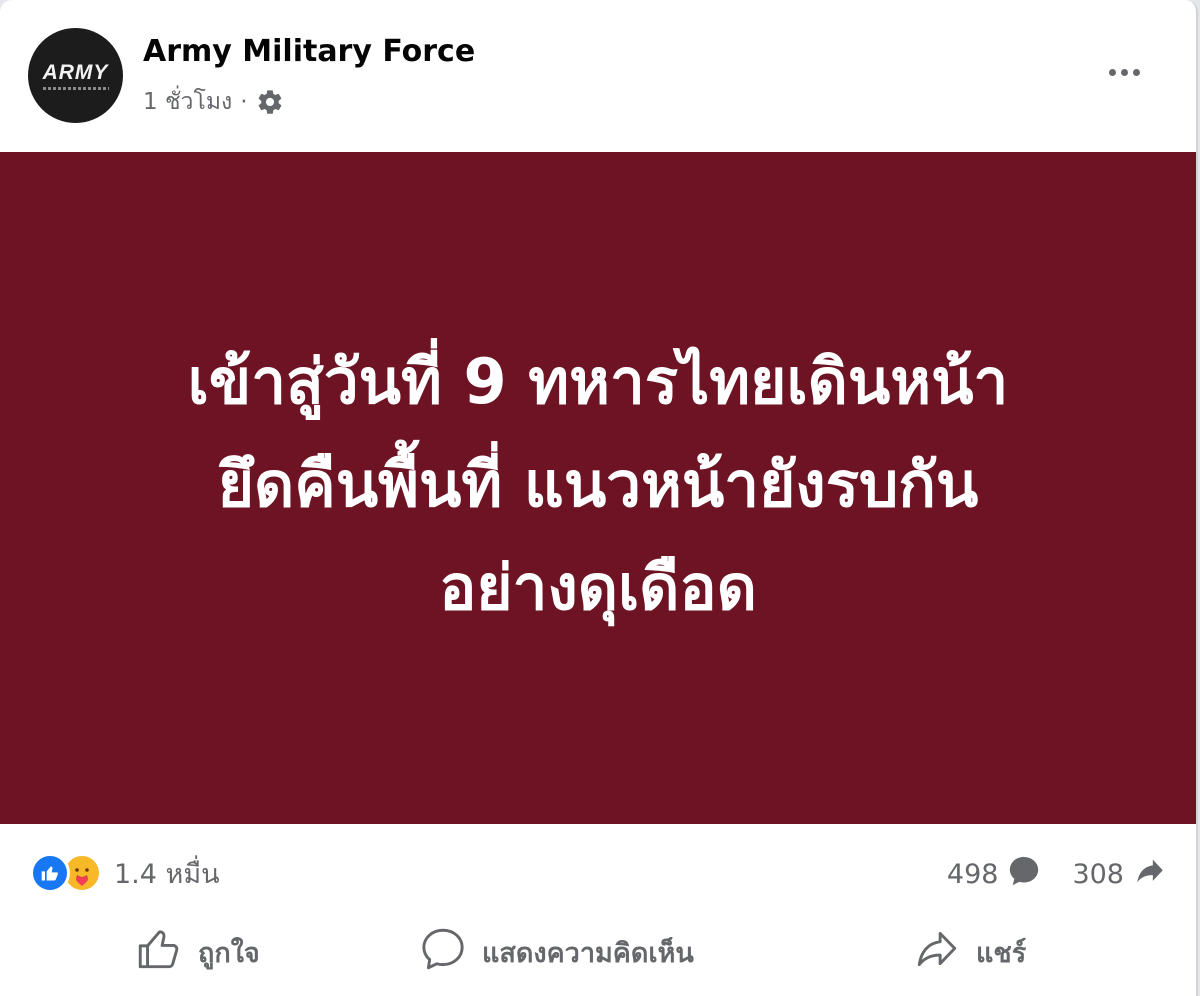  Describe the element at coordinates (598, 381) in the screenshot. I see `post-image-line-1: เข้าสู่วันที่ 9 ทหารไทยเดินหน้า` at that location.